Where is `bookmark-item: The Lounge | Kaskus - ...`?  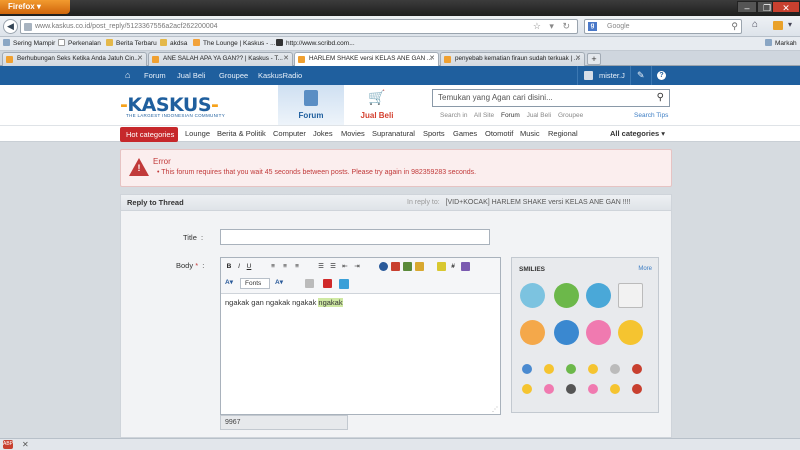
bookmark-item: The Lounge | Kaskus - ... is located at coordinates (234, 44).